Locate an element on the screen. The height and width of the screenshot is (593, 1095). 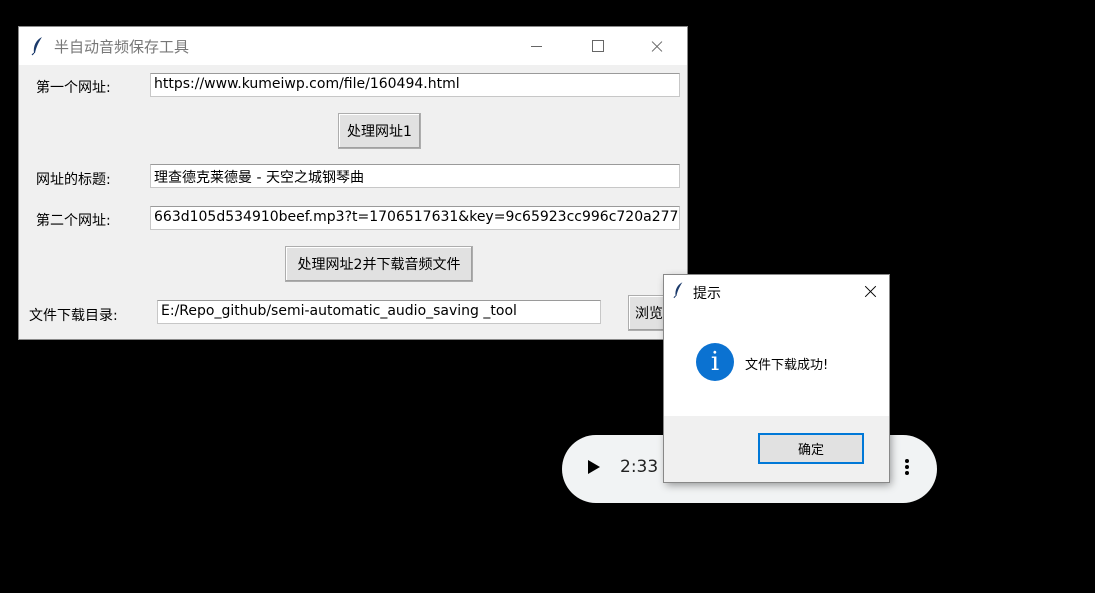
play-icon is located at coordinates (594, 467).